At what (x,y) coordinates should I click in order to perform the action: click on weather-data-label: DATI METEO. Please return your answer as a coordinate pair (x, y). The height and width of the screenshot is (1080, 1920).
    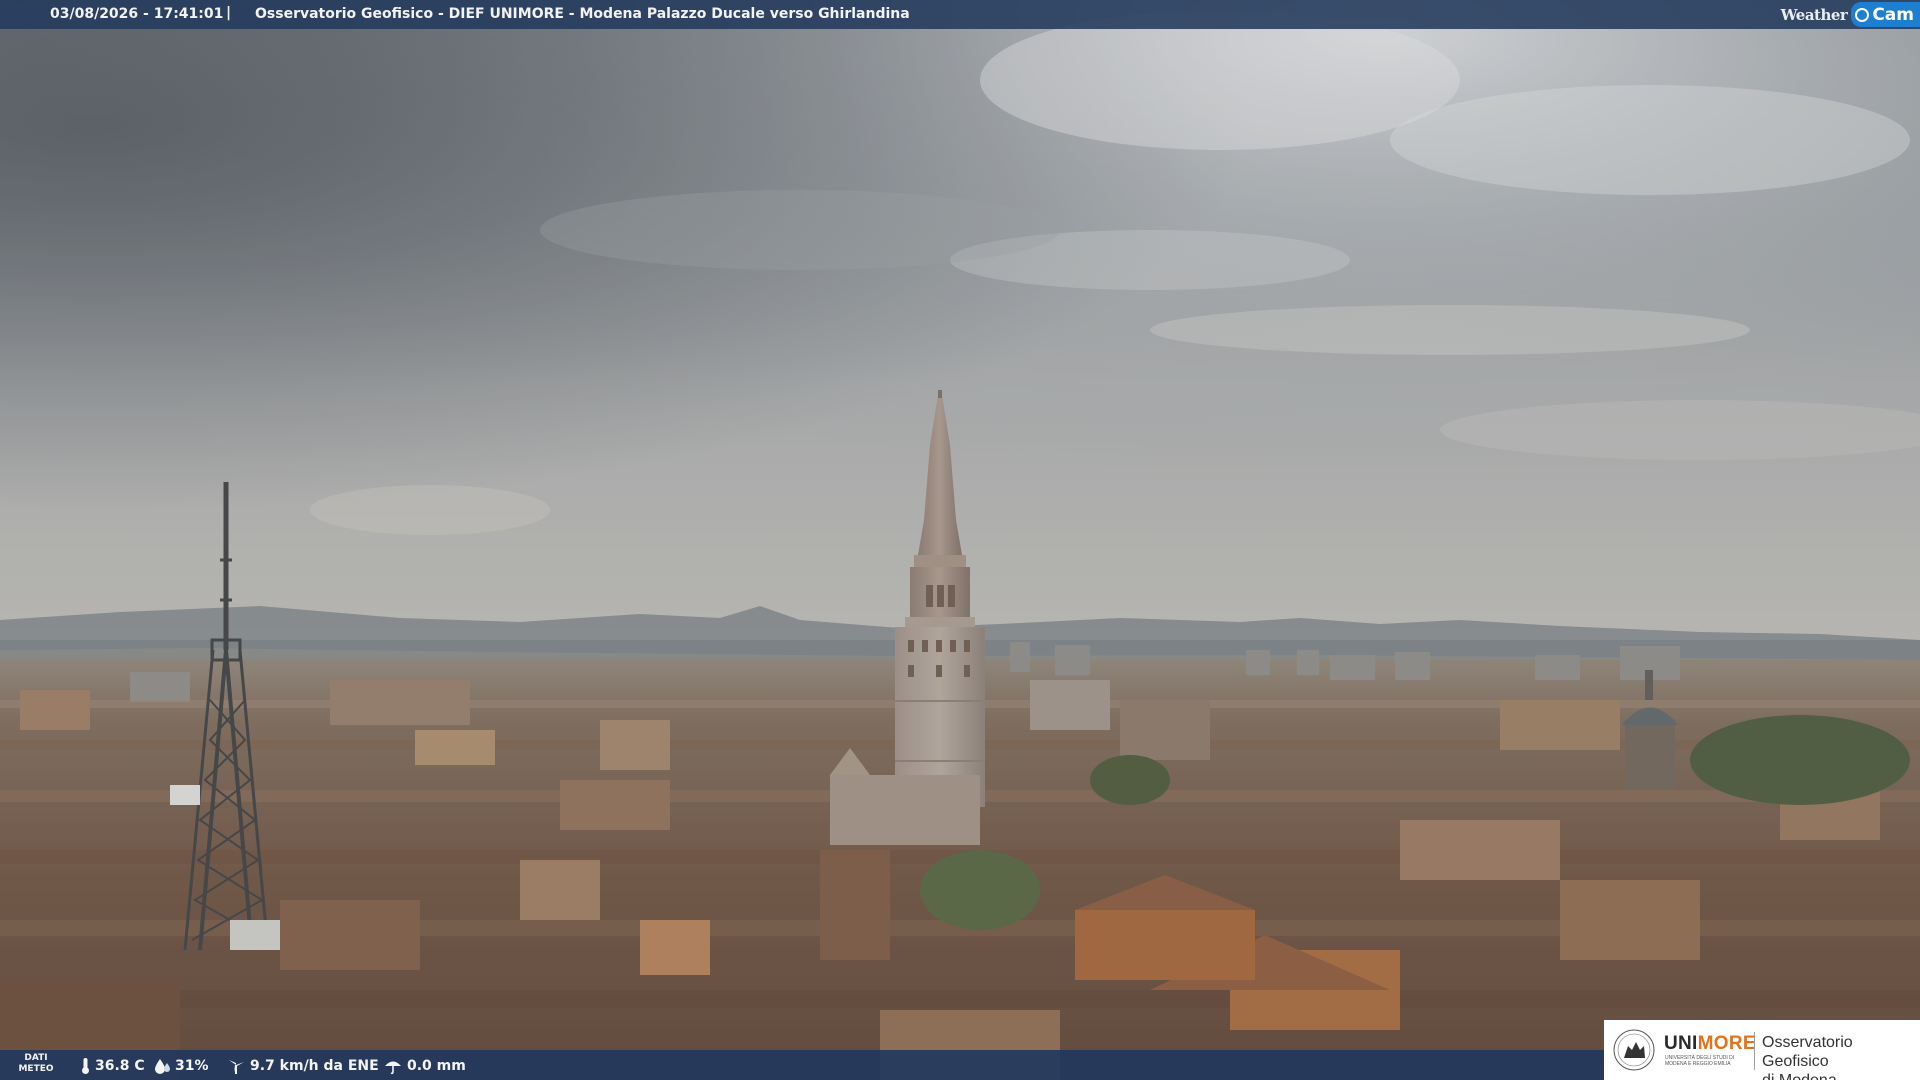
    Looking at the image, I should click on (36, 1064).